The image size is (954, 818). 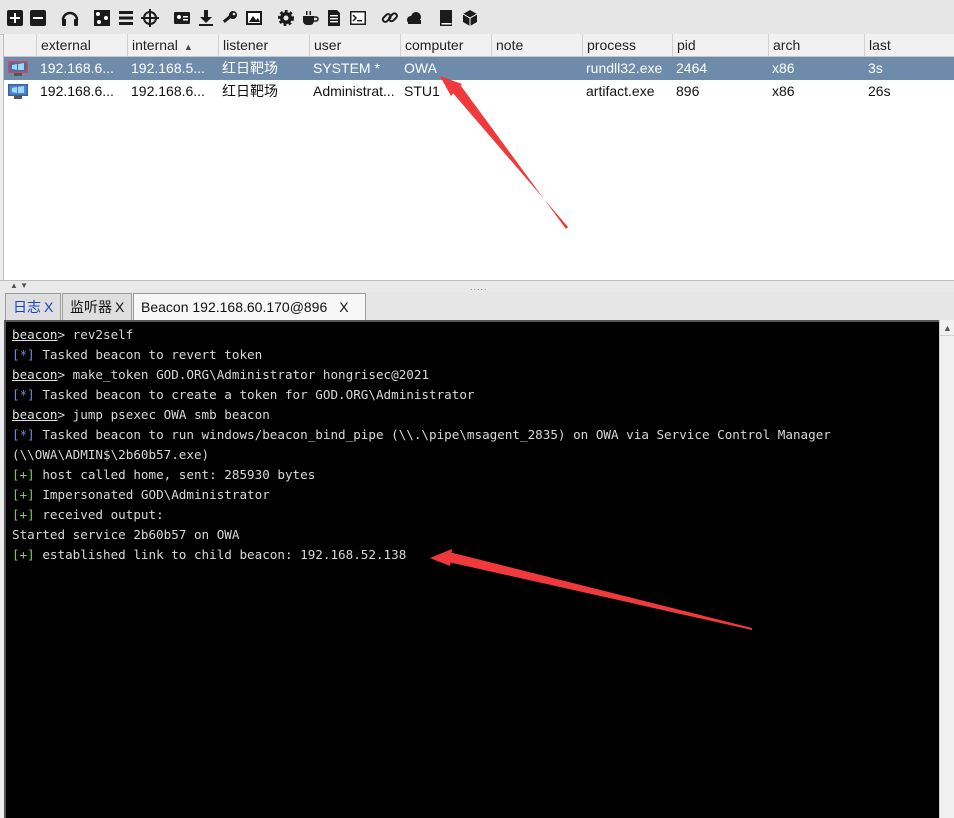 I want to click on header-label: process, so click(x=612, y=45).